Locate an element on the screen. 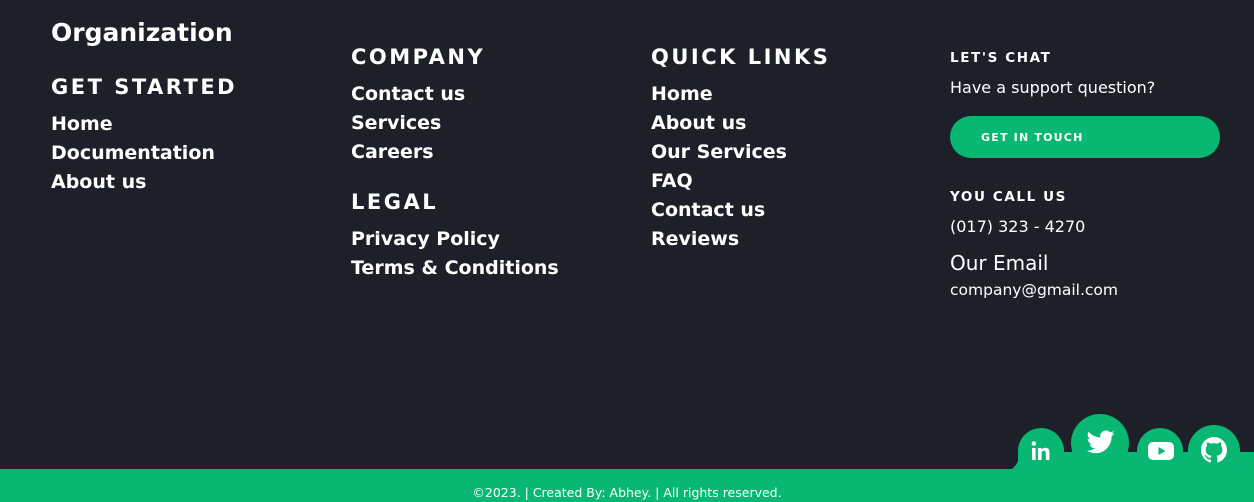 The image size is (1254, 502). support-question-text: Have a support question? is located at coordinates (1053, 87).